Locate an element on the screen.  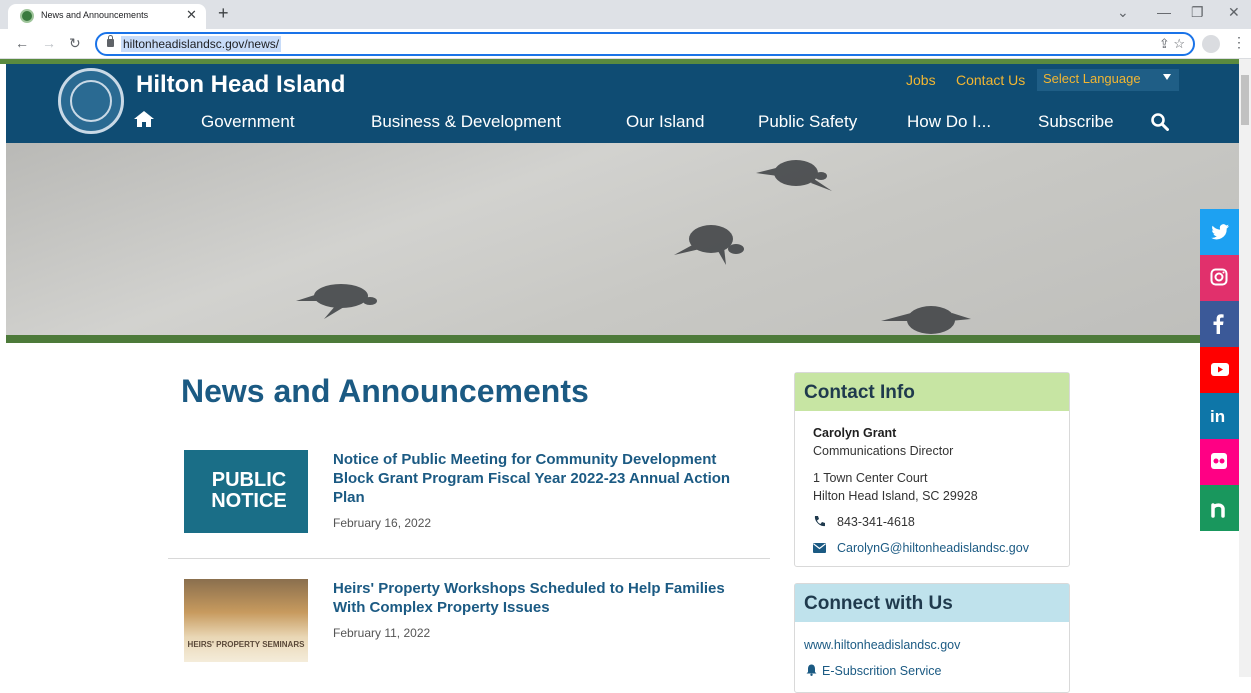
hero-bottom-band is located at coordinates (622, 339).